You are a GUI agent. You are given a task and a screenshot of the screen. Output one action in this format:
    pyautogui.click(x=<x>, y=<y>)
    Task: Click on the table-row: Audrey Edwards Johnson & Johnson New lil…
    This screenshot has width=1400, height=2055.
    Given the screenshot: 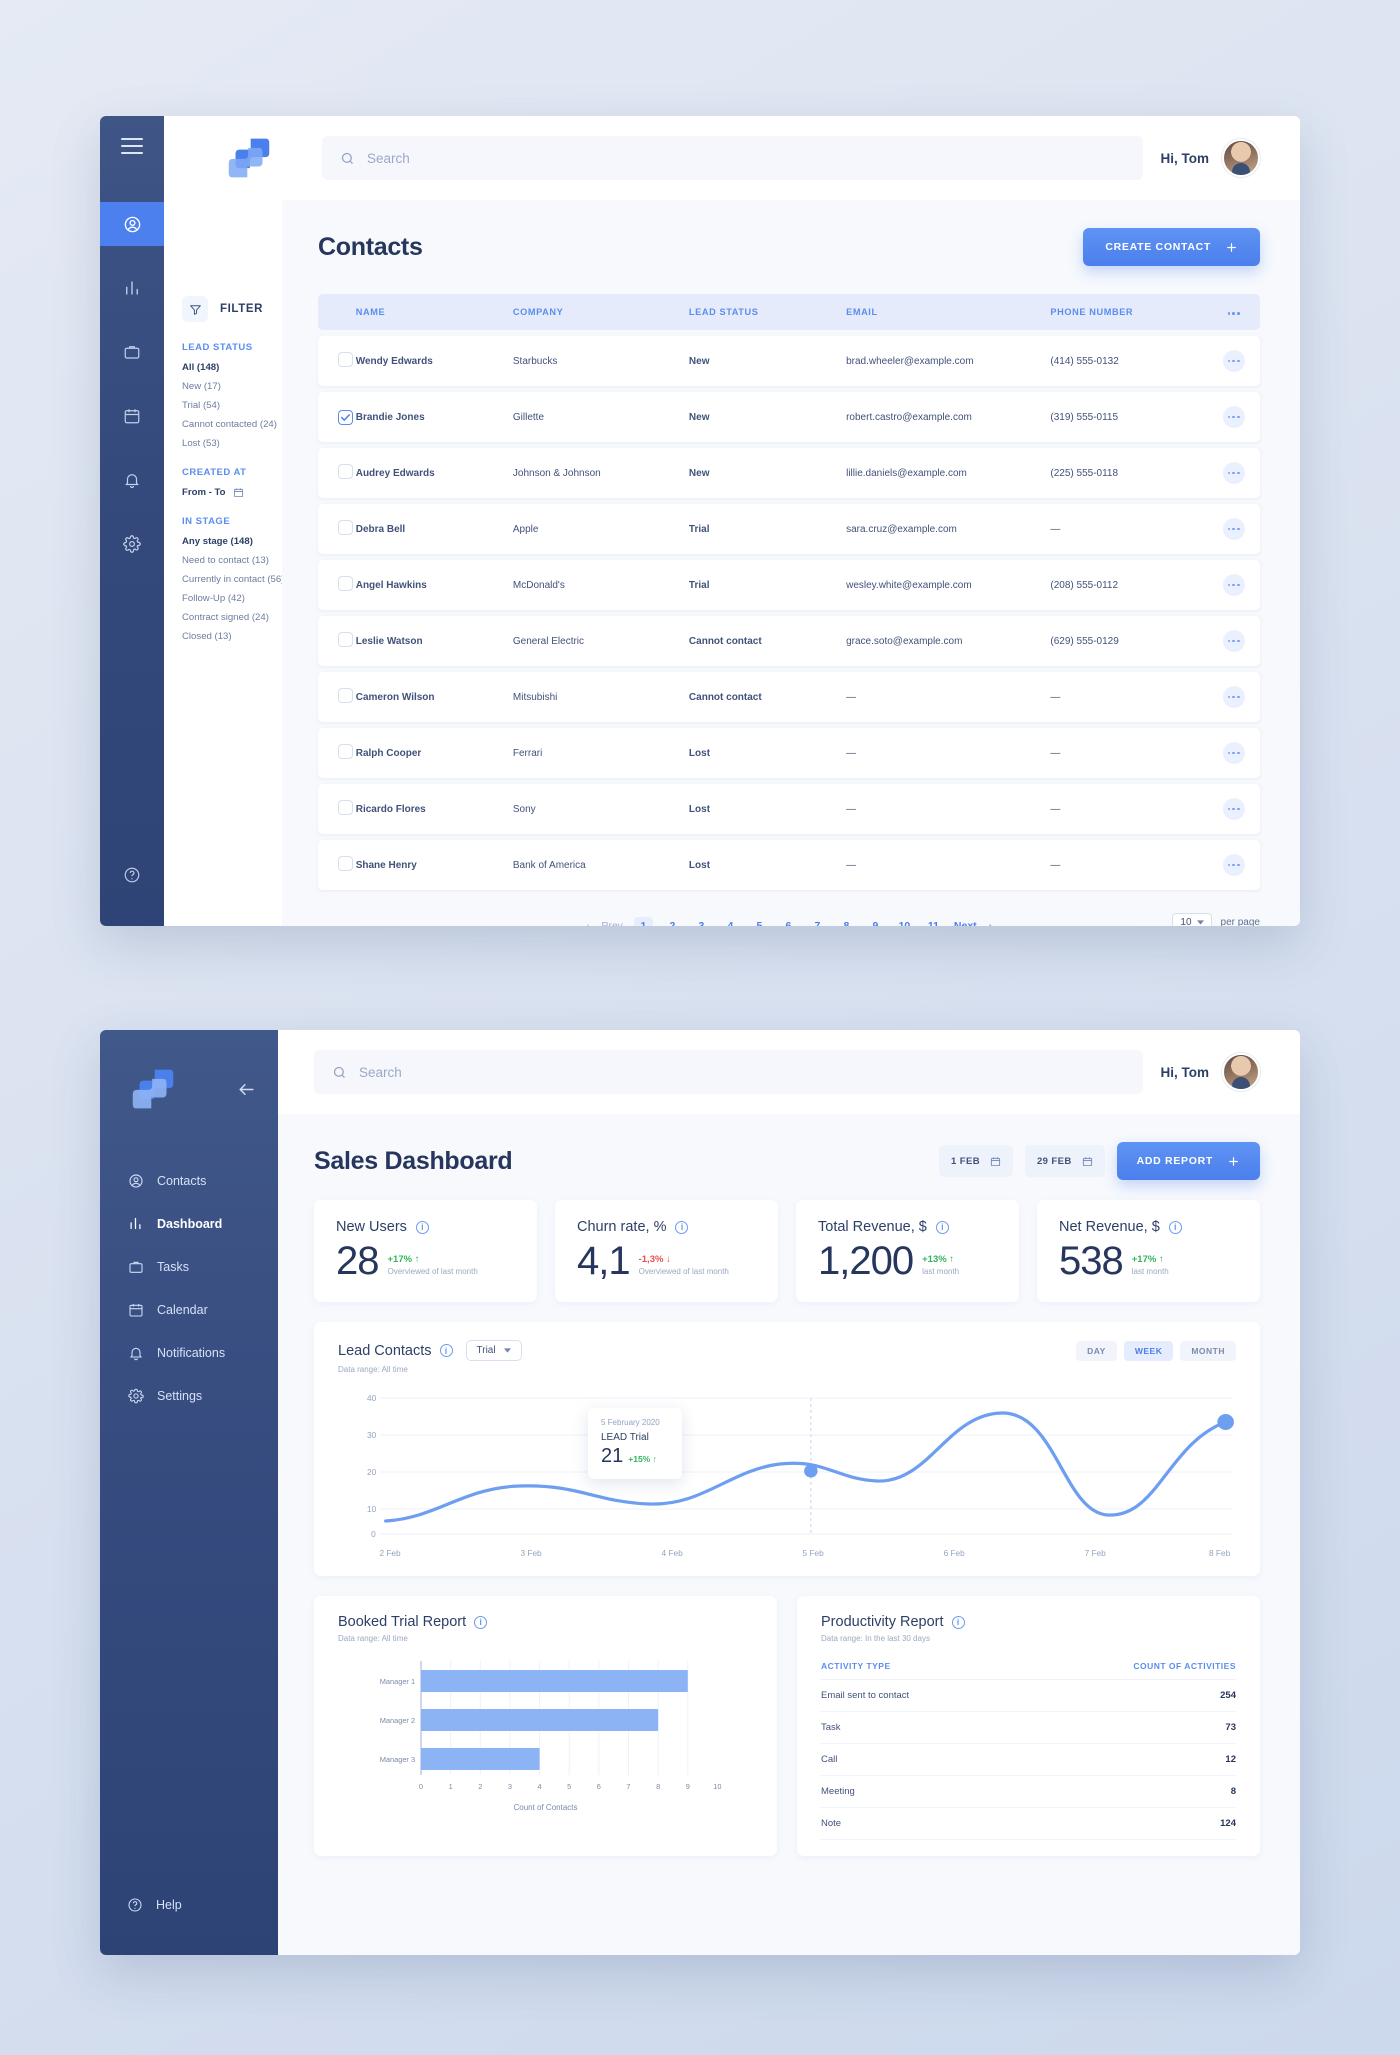 What is the action you would take?
    pyautogui.click(x=789, y=473)
    